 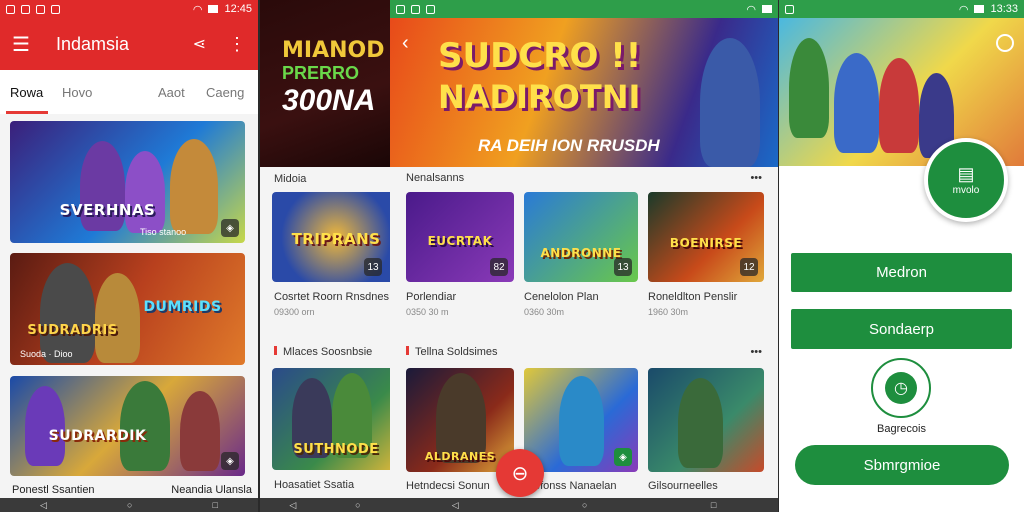 I want to click on game-title: SUTHNODE, so click(x=336, y=449).